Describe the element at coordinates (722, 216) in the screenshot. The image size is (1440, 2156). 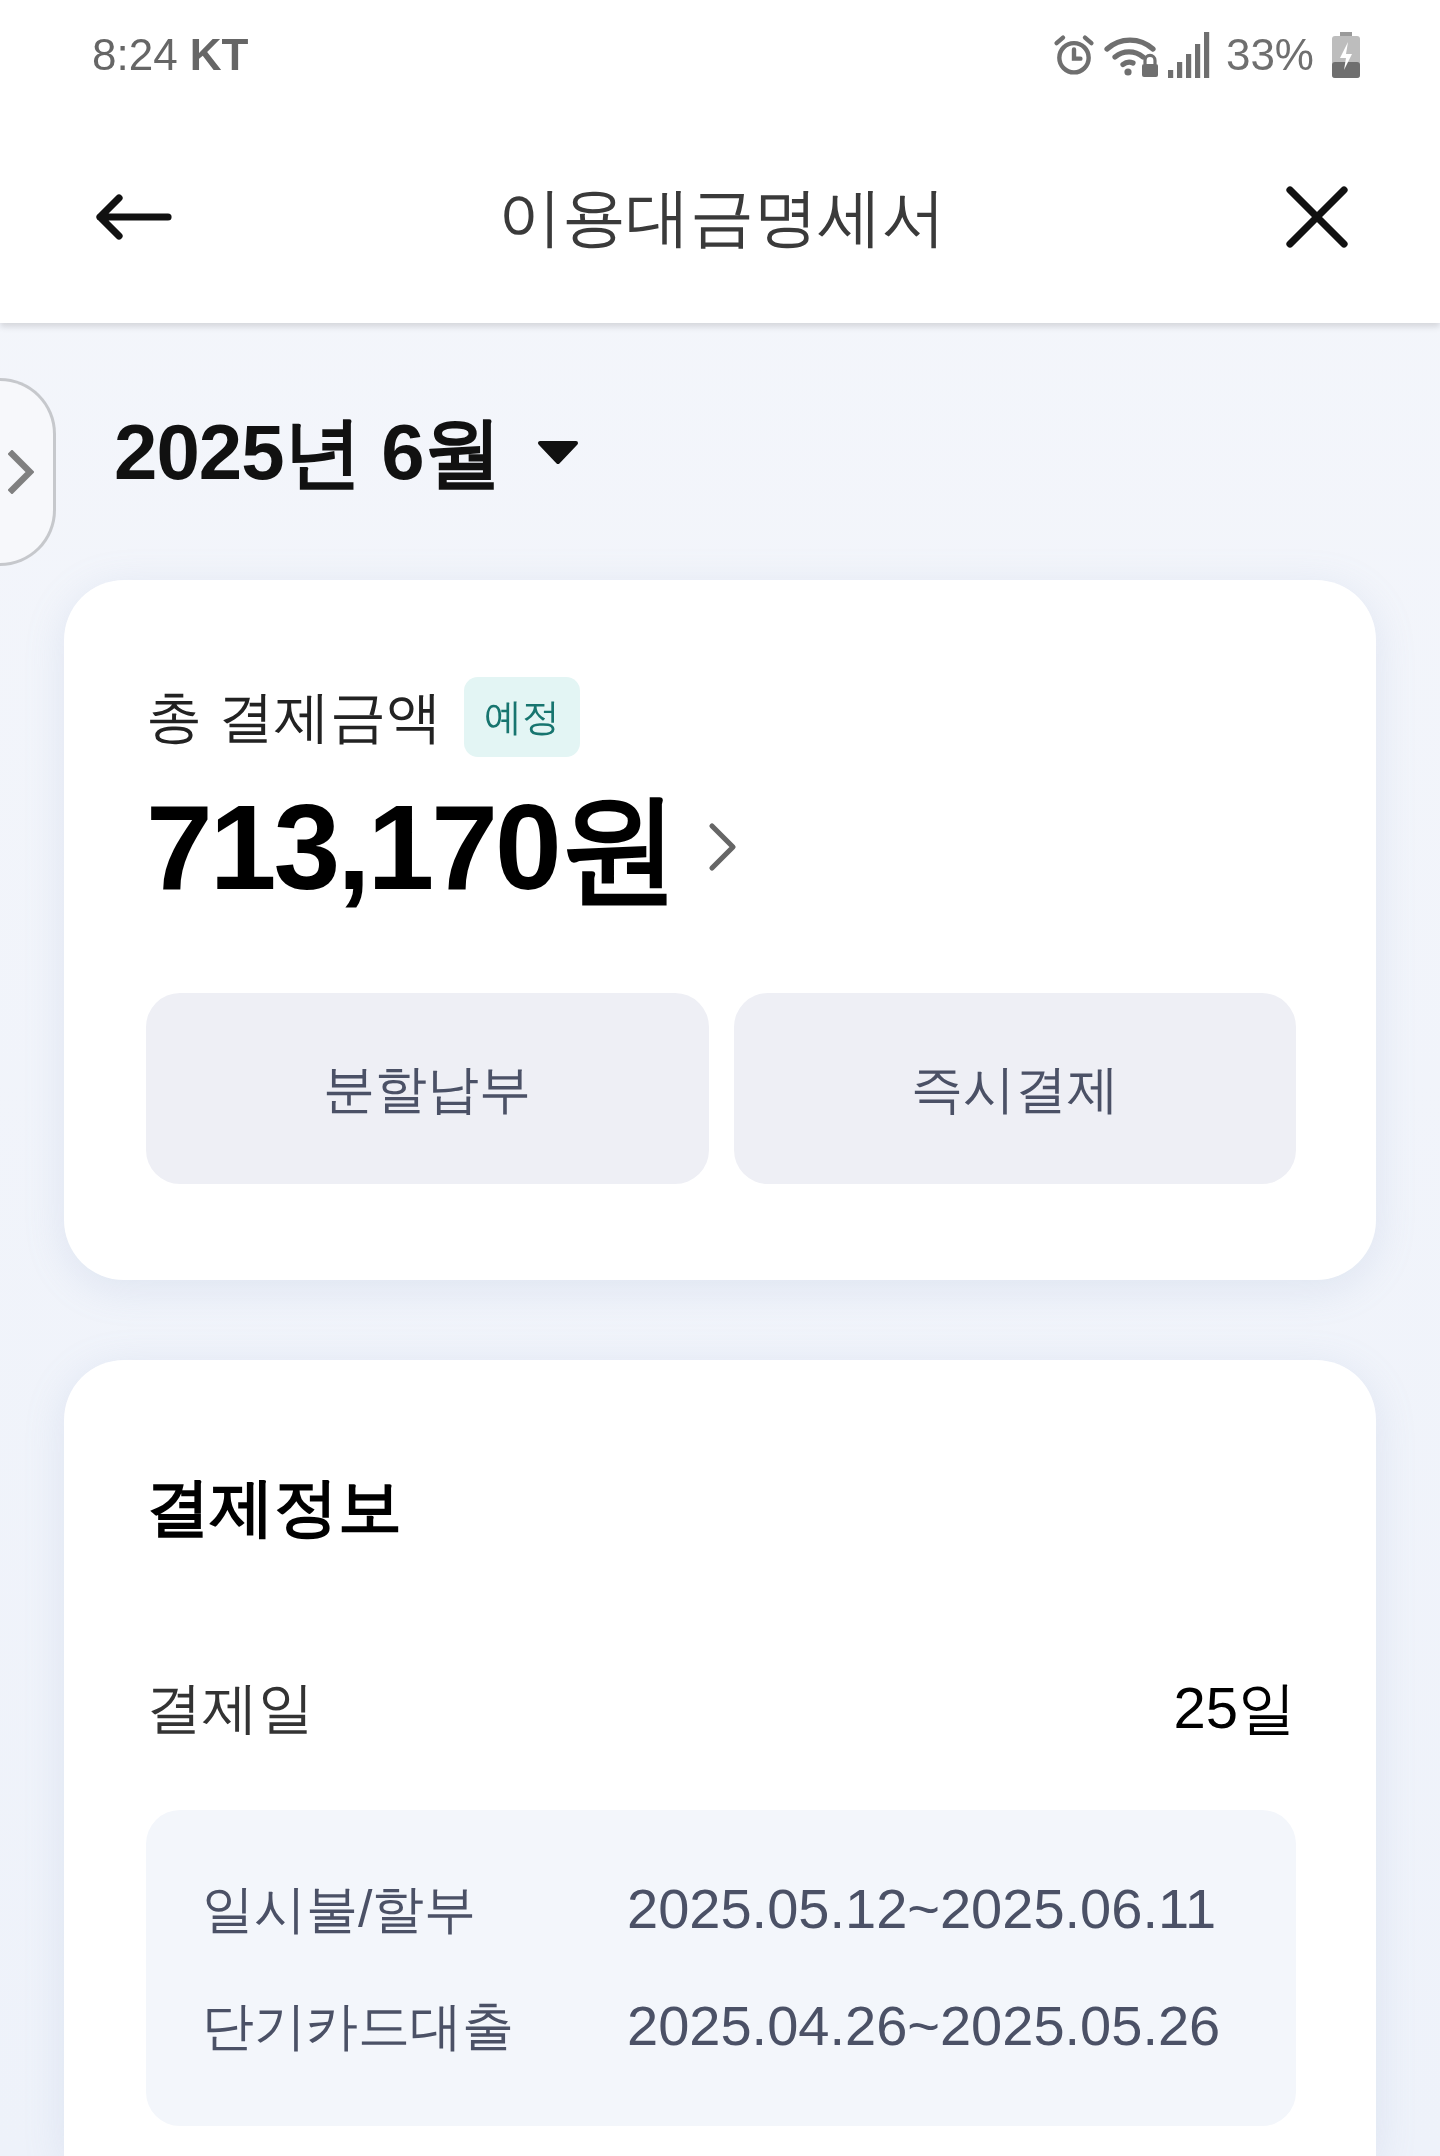
I see `page-title: 이용대금명세서` at that location.